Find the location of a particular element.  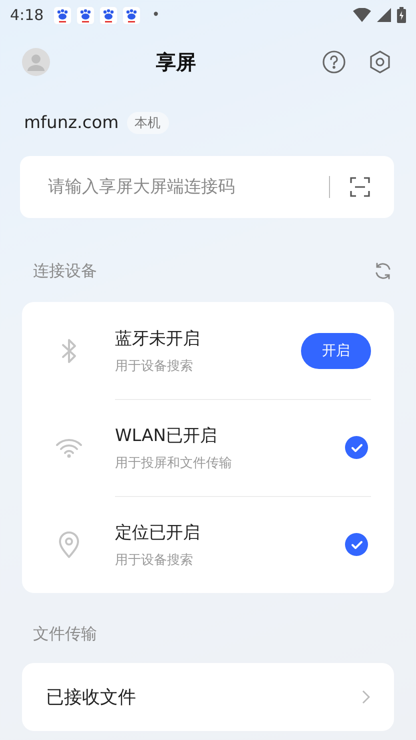

battery-icon is located at coordinates (401, 15).